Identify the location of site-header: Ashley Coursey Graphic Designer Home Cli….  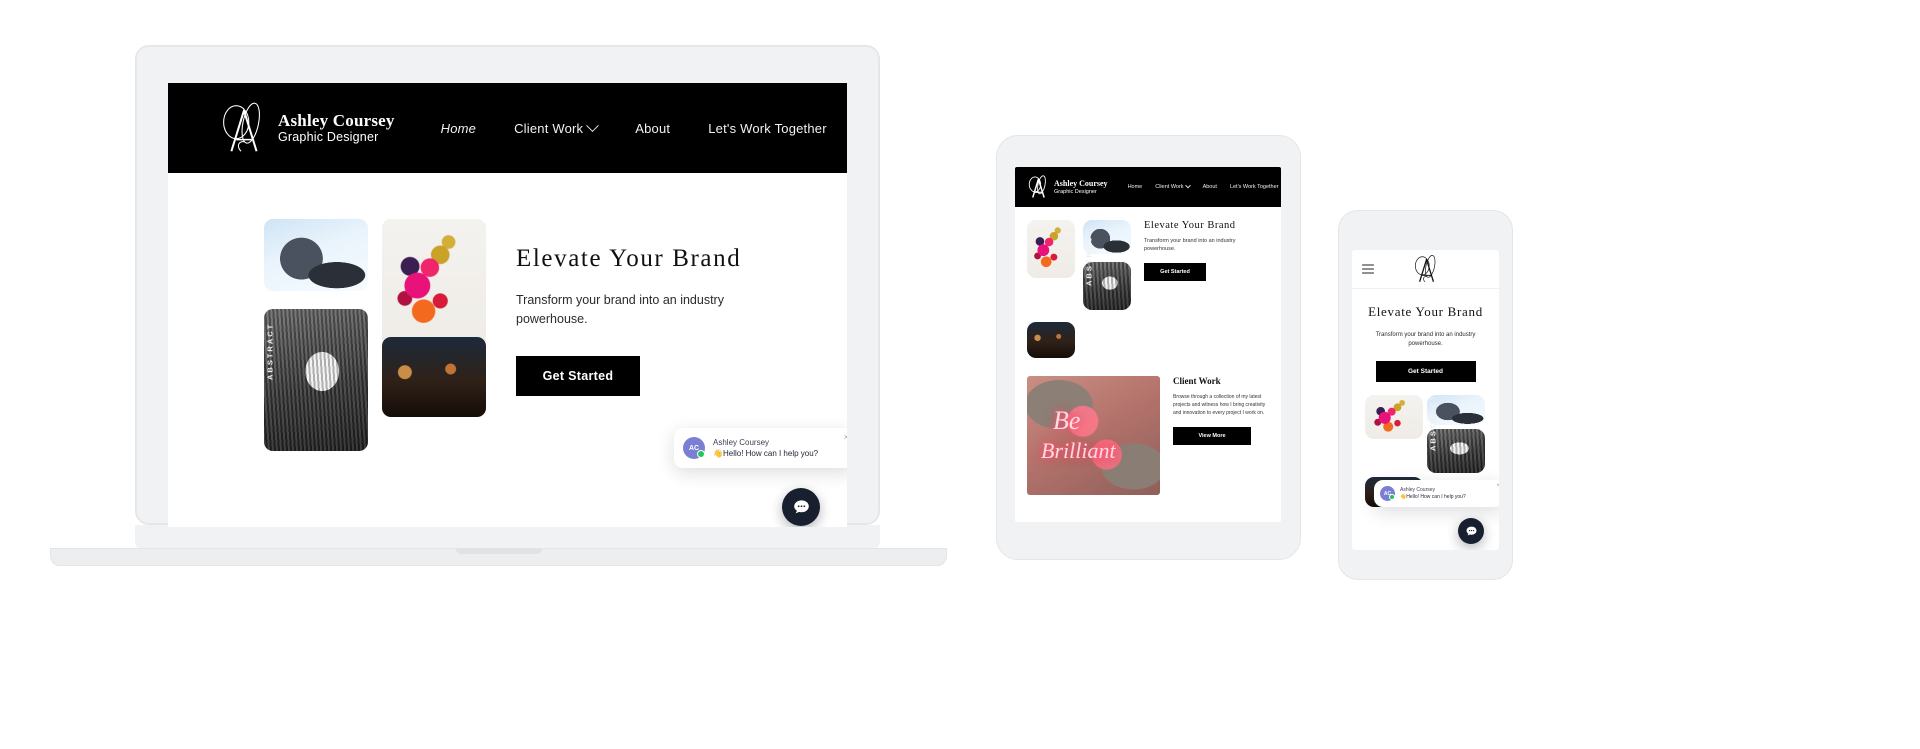
(507, 128).